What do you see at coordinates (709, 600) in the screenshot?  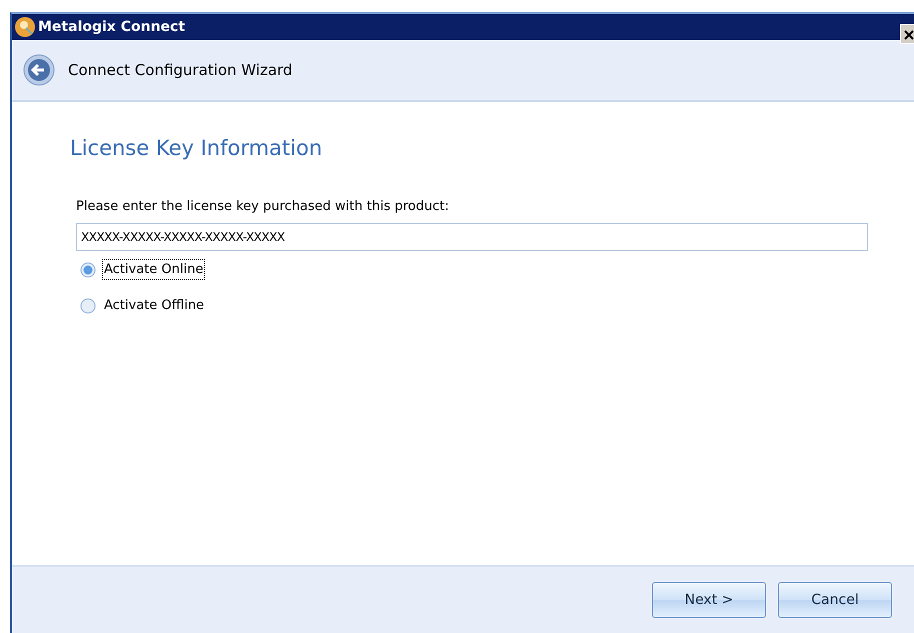 I see `next-button: Next >` at bounding box center [709, 600].